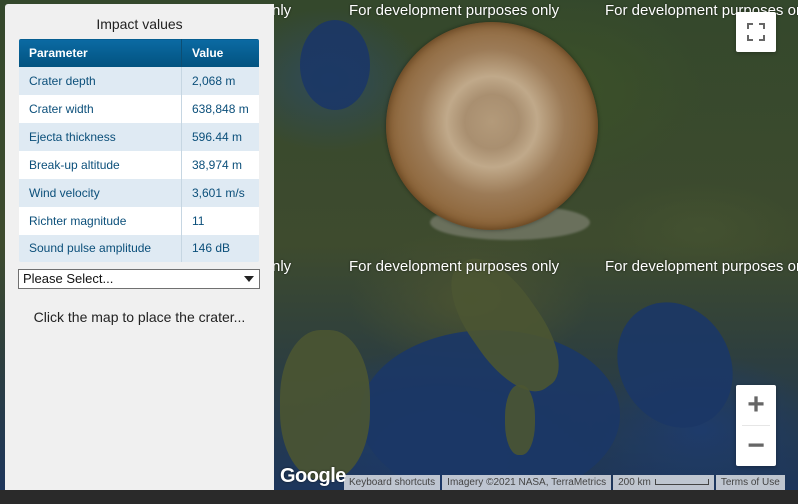 The width and height of the screenshot is (798, 504). What do you see at coordinates (313, 476) in the screenshot?
I see `google-logo: Google` at bounding box center [313, 476].